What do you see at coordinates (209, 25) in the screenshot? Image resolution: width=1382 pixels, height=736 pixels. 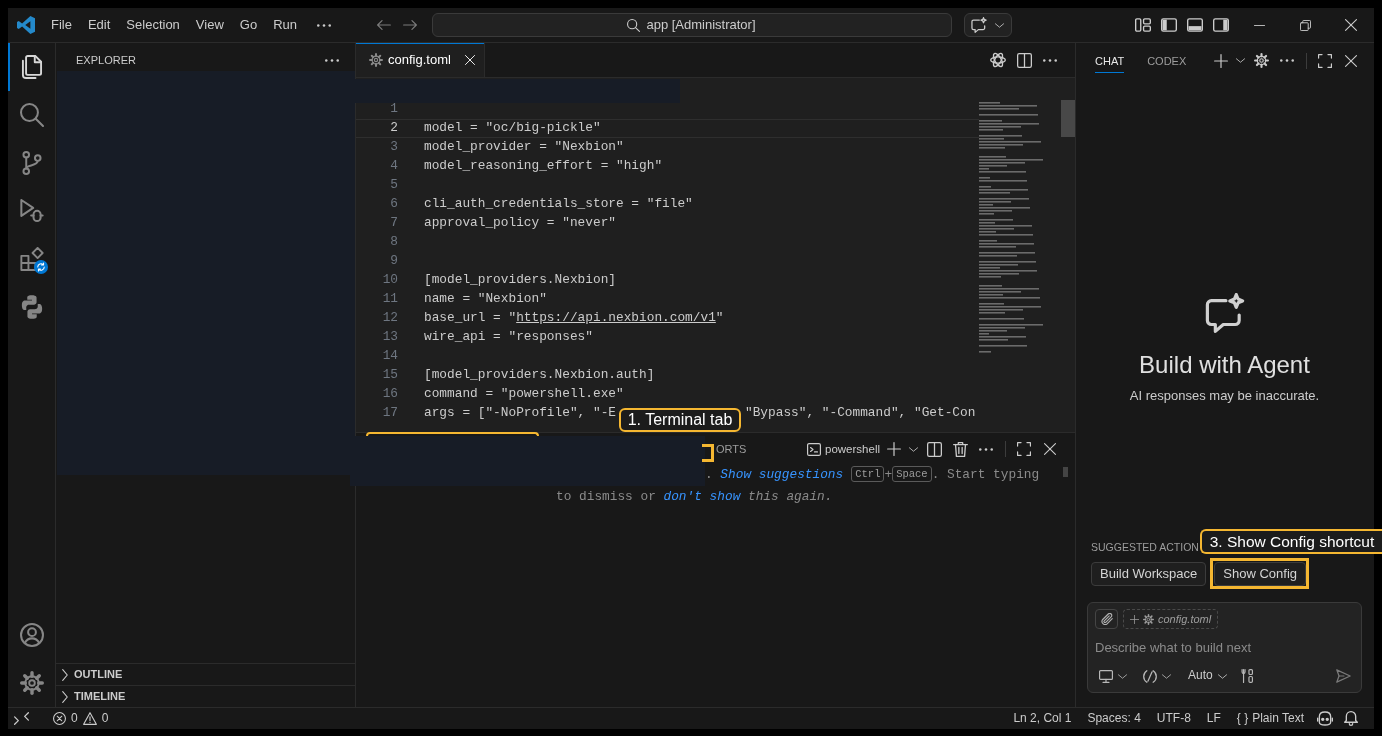 I see `menu-item: View` at bounding box center [209, 25].